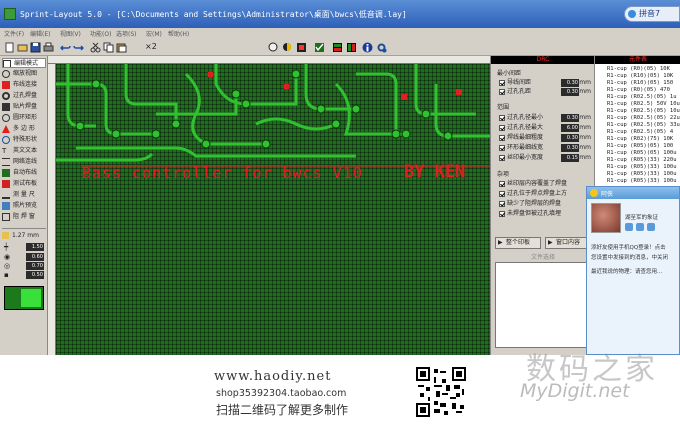  Describe the element at coordinates (24, 257) in the screenshot. I see `pad-outer-param: ◉ 0.60` at that location.